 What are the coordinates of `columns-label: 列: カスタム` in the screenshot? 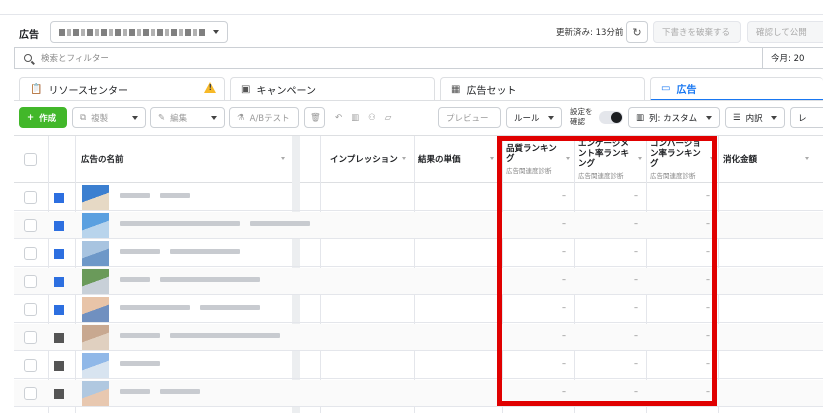 It's located at (673, 118).